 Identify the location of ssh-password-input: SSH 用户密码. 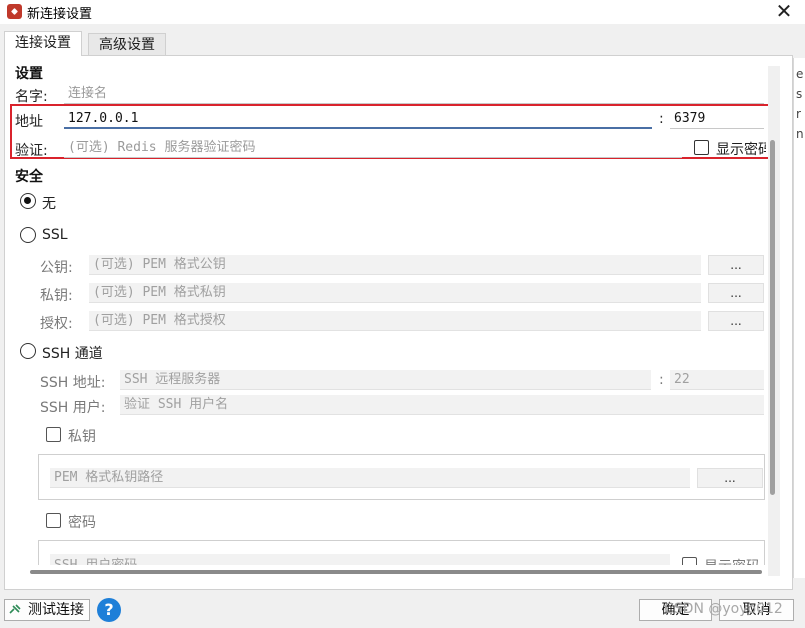
(360, 559).